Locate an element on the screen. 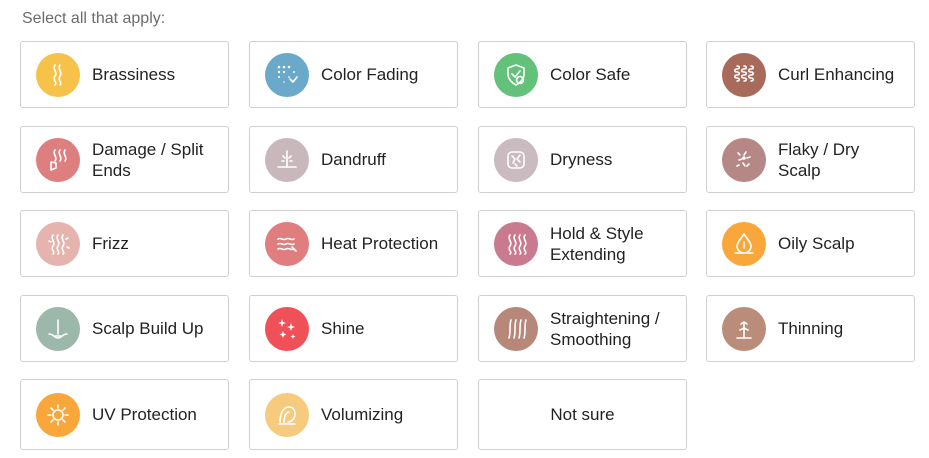 This screenshot has width=929, height=458. option-label: Dryness is located at coordinates (581, 159).